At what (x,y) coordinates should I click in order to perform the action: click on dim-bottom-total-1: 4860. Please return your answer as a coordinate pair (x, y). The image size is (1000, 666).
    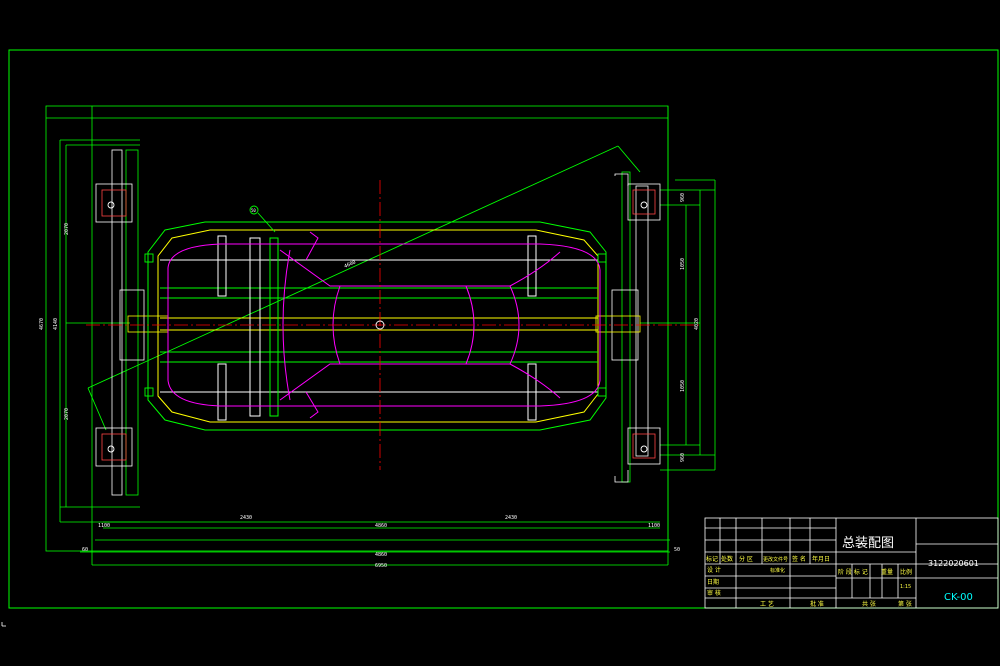
    Looking at the image, I should click on (381, 555).